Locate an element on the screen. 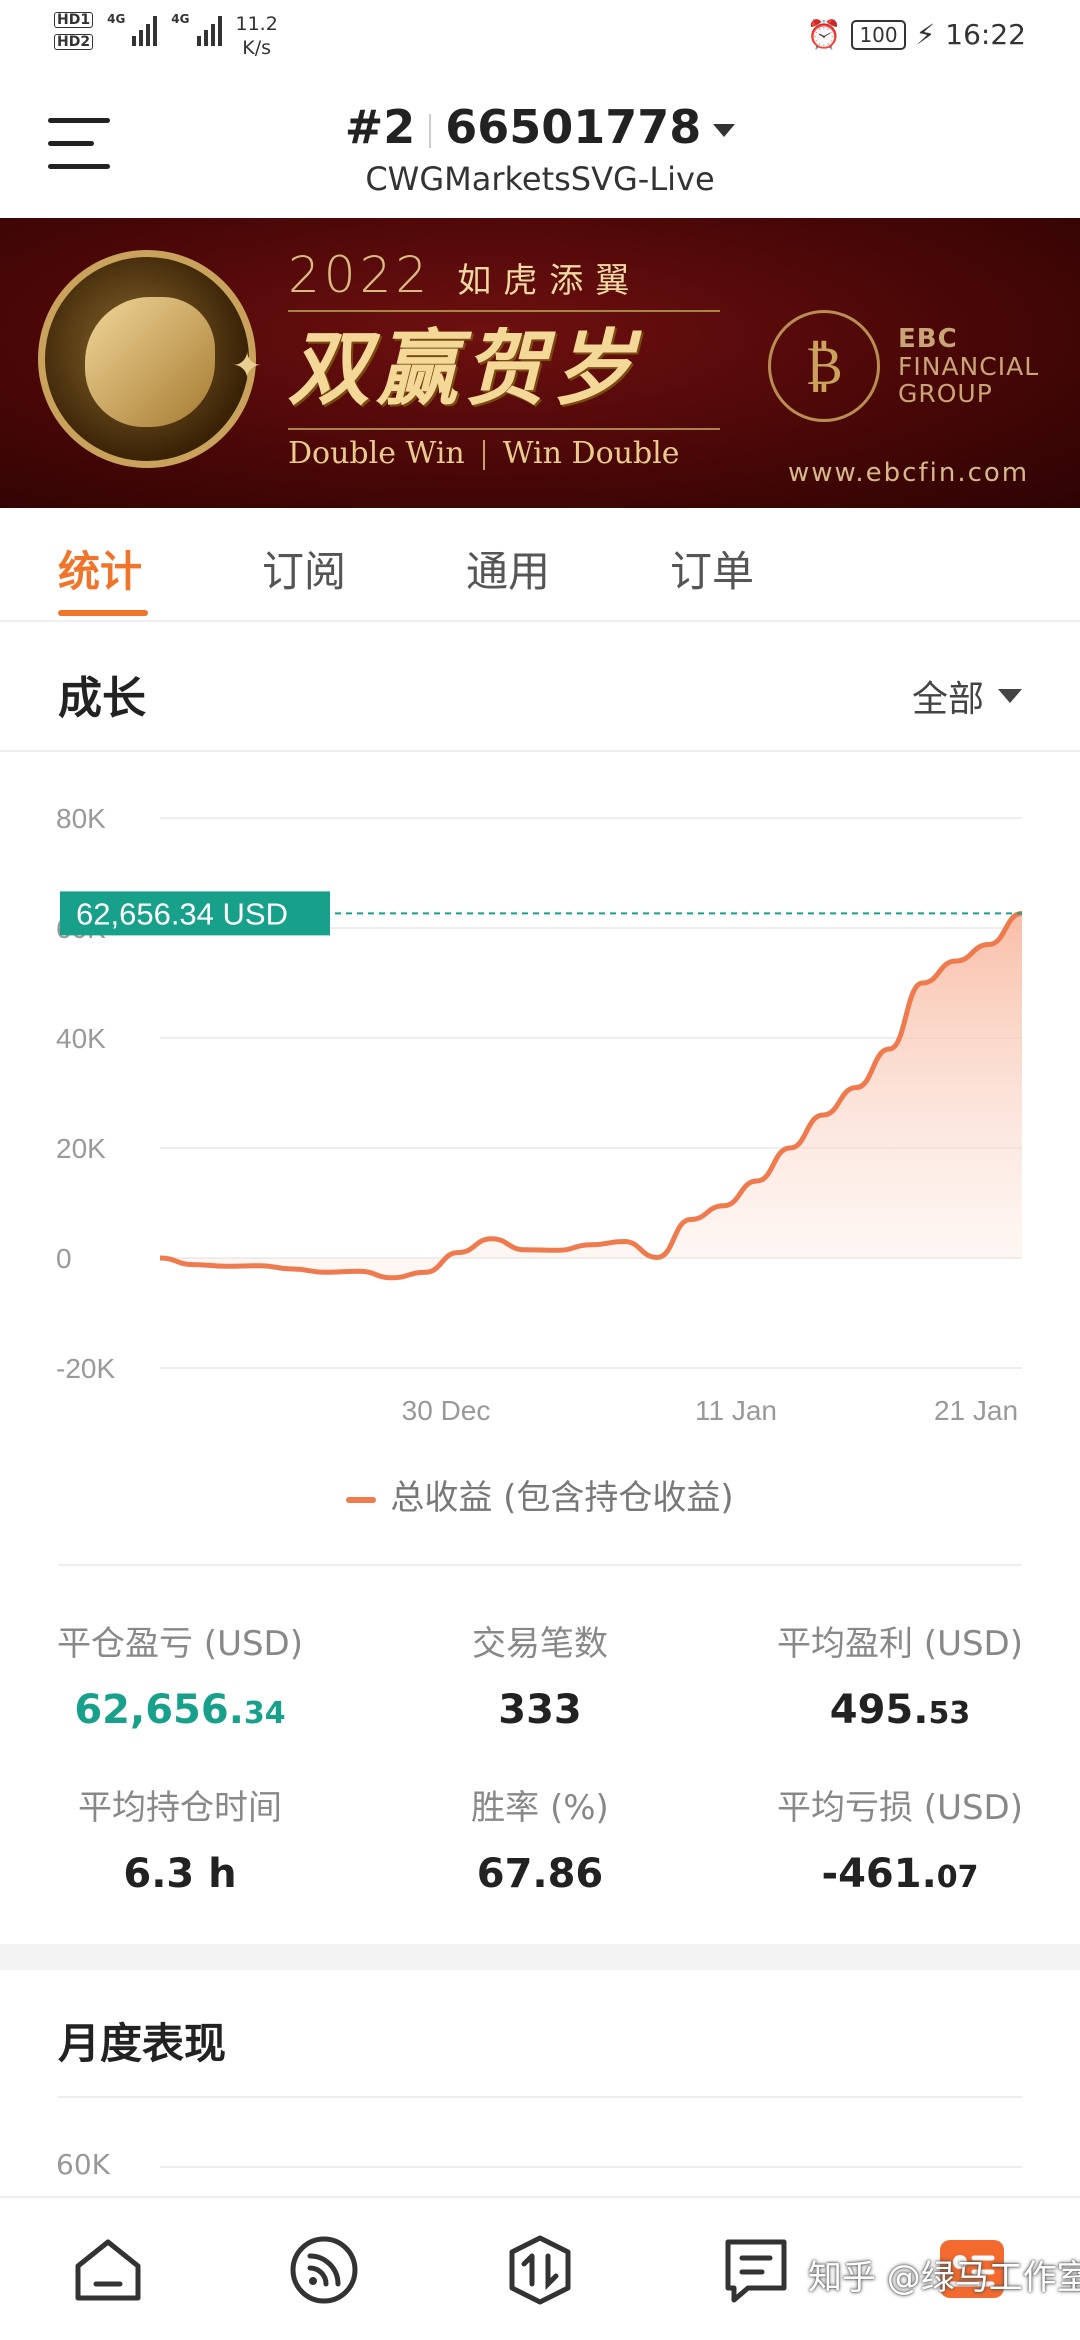  status-bar: HD1 HD2 4G 4G 11.2 K/s ⏰ 100 ⚡ 16:22 is located at coordinates (540, 36).